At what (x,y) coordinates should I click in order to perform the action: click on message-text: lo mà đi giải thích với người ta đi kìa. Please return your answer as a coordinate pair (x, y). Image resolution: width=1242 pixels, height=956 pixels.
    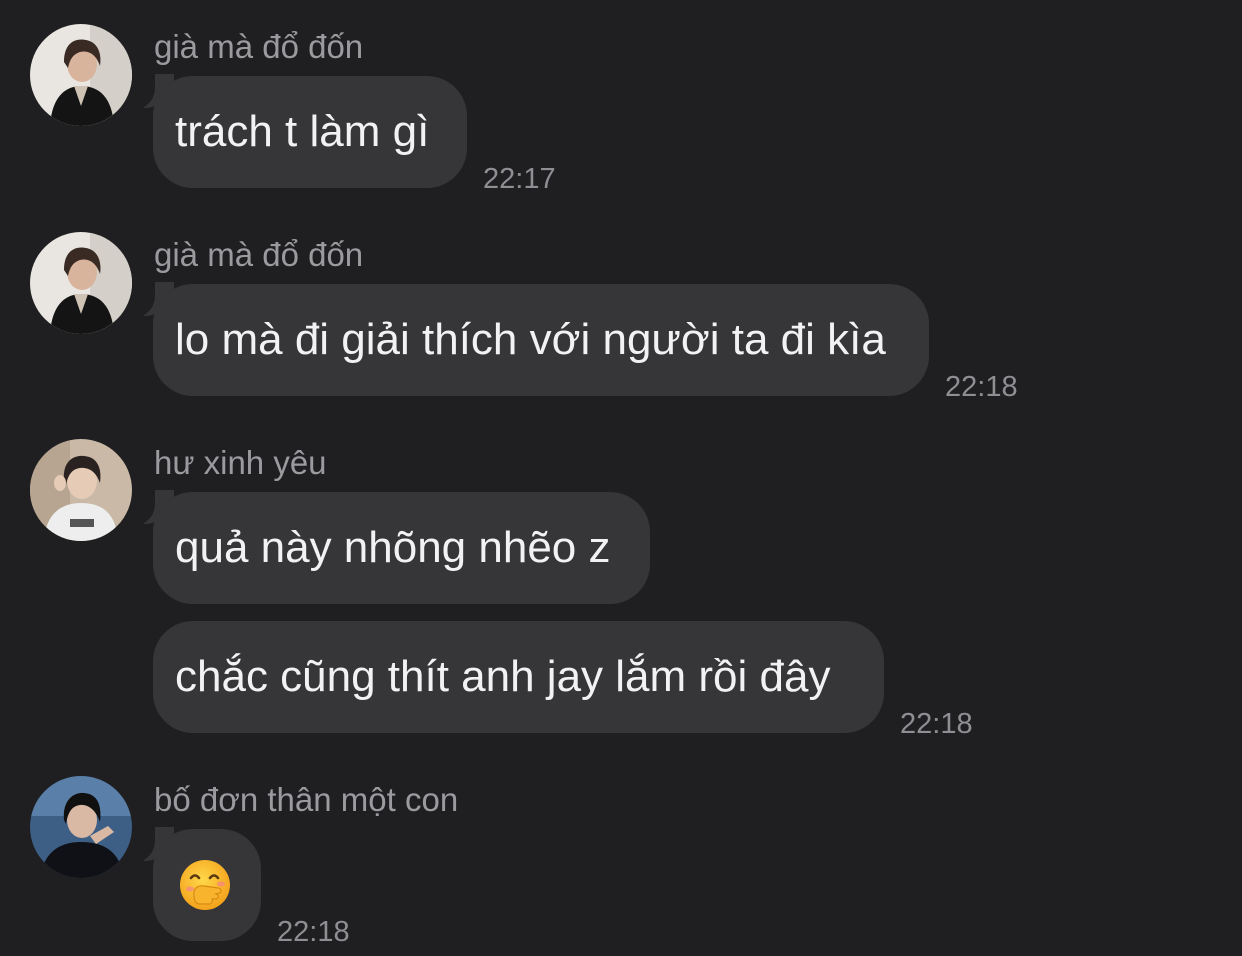
    Looking at the image, I should click on (530, 339).